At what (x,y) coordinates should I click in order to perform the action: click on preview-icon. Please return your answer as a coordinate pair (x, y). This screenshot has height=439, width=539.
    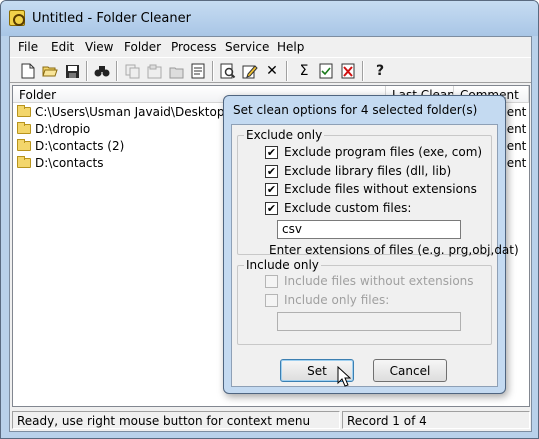
    Looking at the image, I should click on (228, 71).